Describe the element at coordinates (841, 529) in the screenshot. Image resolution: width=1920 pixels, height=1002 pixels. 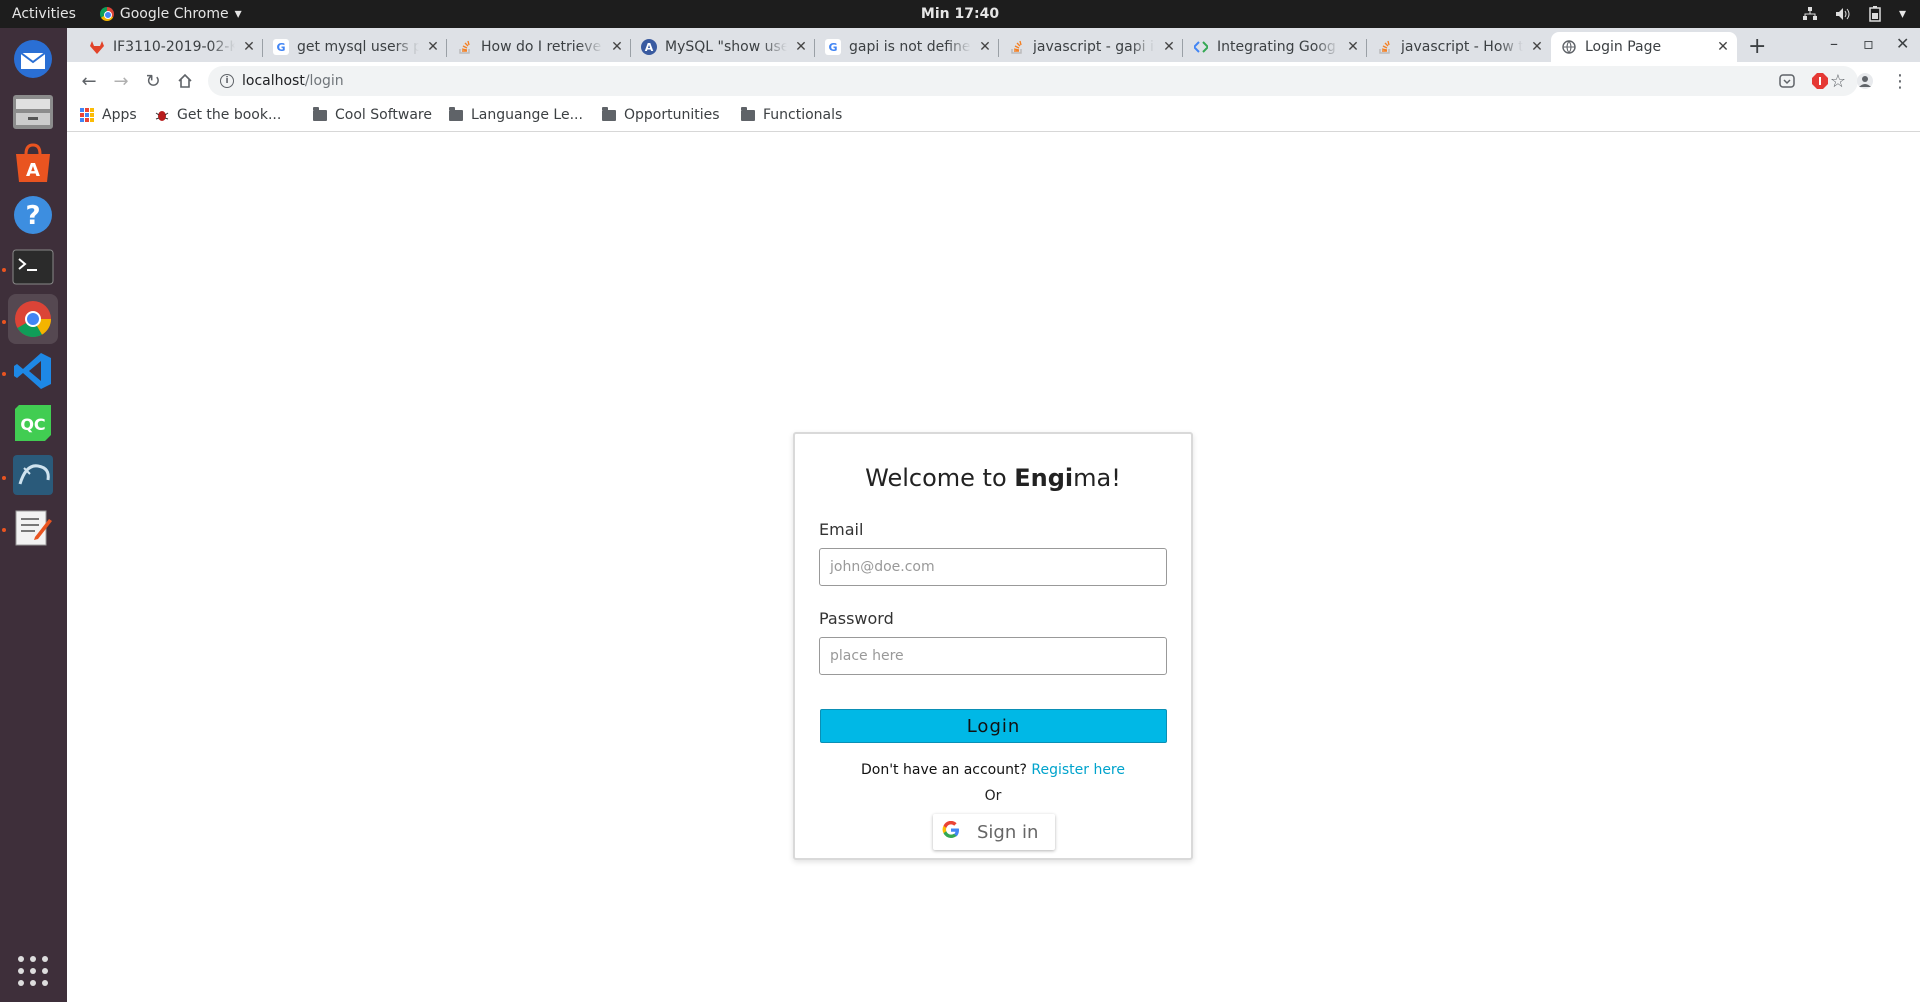
I see `email-label: Email` at that location.